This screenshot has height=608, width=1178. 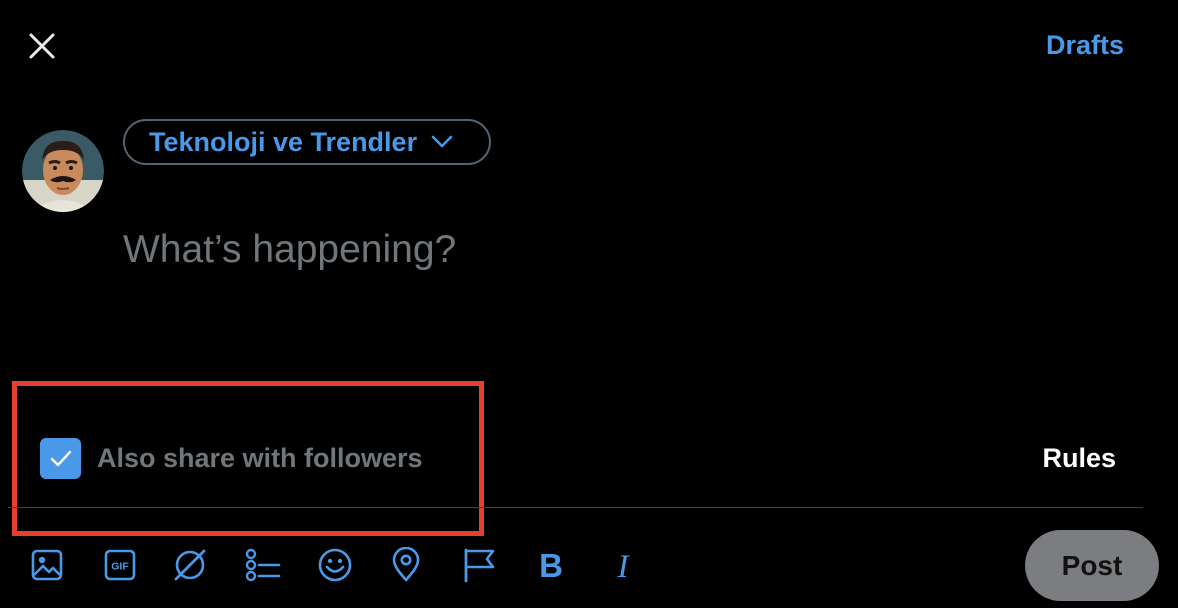 I want to click on svg-text: B, so click(x=551, y=565).